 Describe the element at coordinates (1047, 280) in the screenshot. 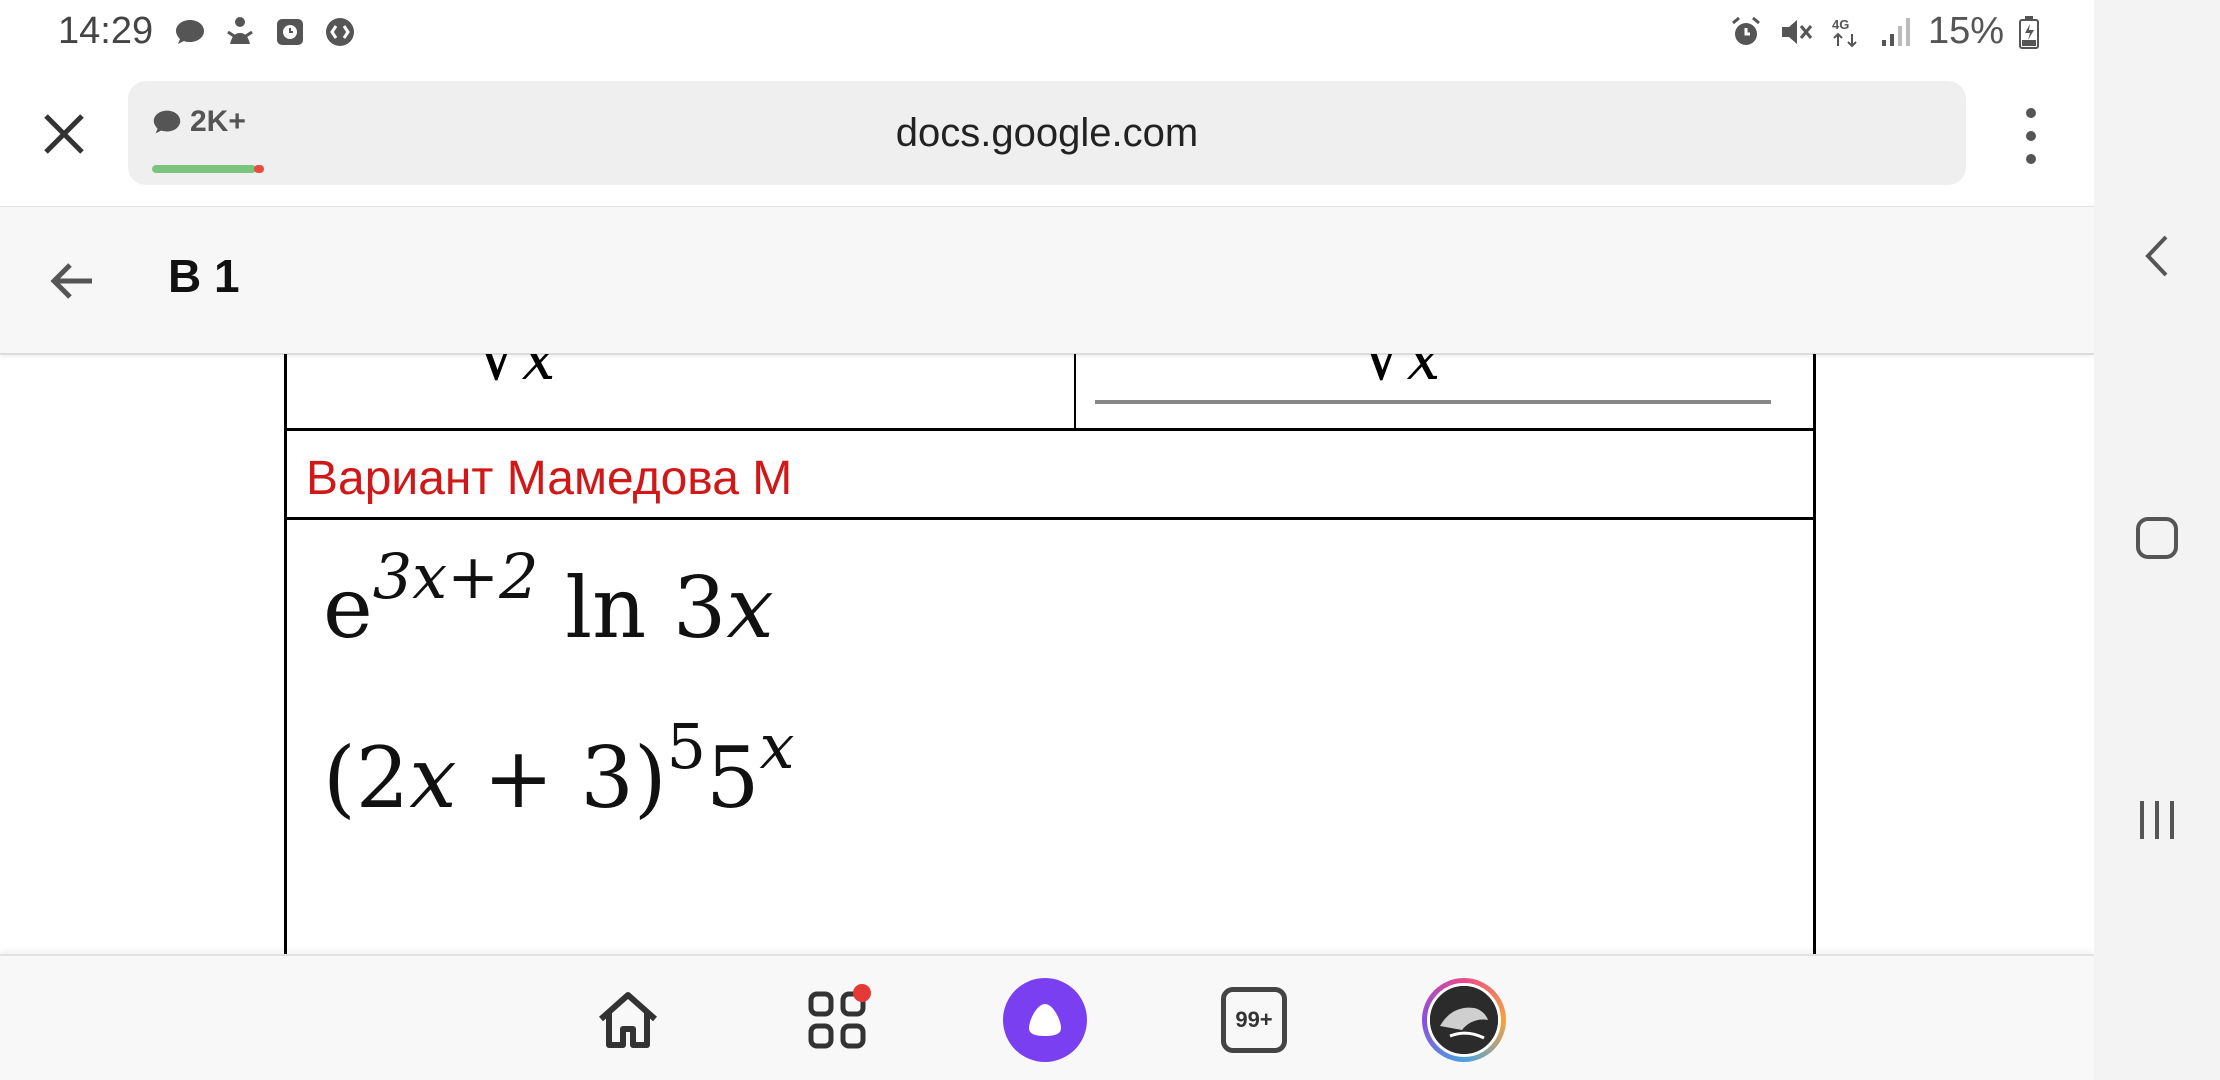

I see `document-header: В 1` at that location.